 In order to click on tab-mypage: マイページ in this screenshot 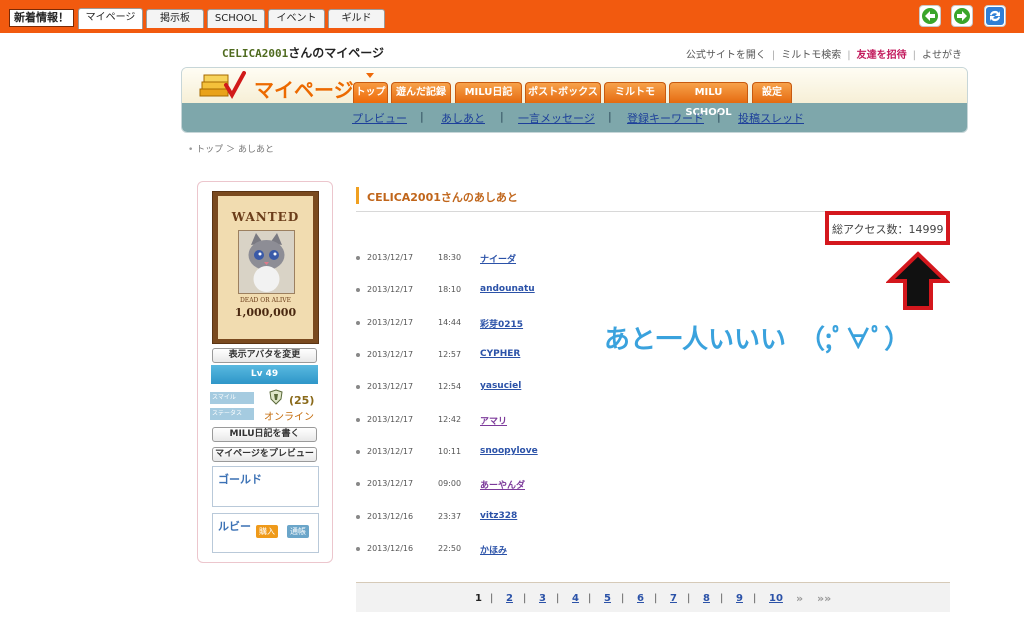, I will do `click(110, 18)`.